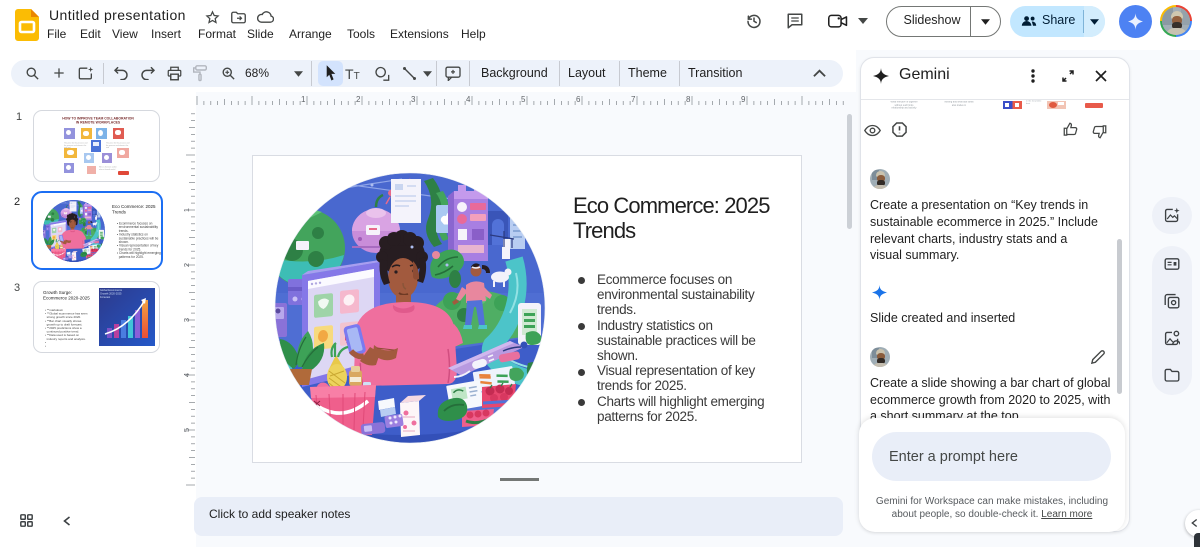  Describe the element at coordinates (688, 99) in the screenshot. I see `svg-text: 8` at that location.